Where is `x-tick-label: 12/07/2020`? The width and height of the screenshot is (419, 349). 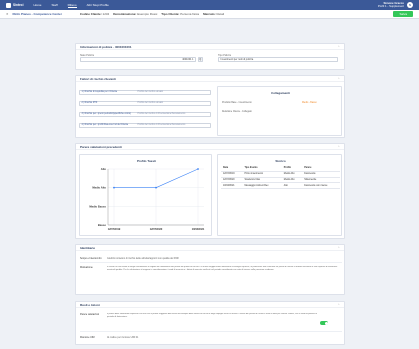 x-tick-label: 12/07/2020 is located at coordinates (156, 229).